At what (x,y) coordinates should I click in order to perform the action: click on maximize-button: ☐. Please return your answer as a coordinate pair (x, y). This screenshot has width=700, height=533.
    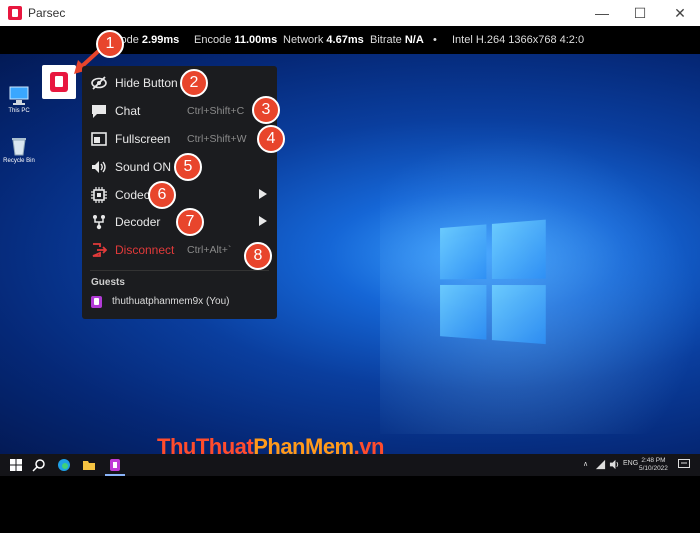
    Looking at the image, I should click on (640, 13).